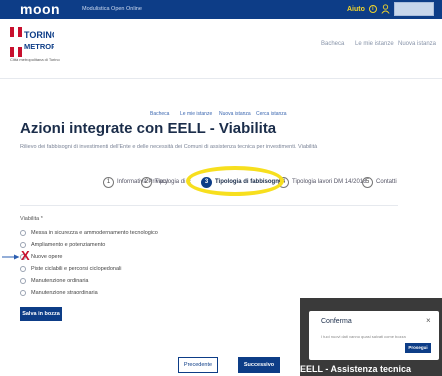  What do you see at coordinates (336, 321) in the screenshot?
I see `modal-title: Conferma` at bounding box center [336, 321].